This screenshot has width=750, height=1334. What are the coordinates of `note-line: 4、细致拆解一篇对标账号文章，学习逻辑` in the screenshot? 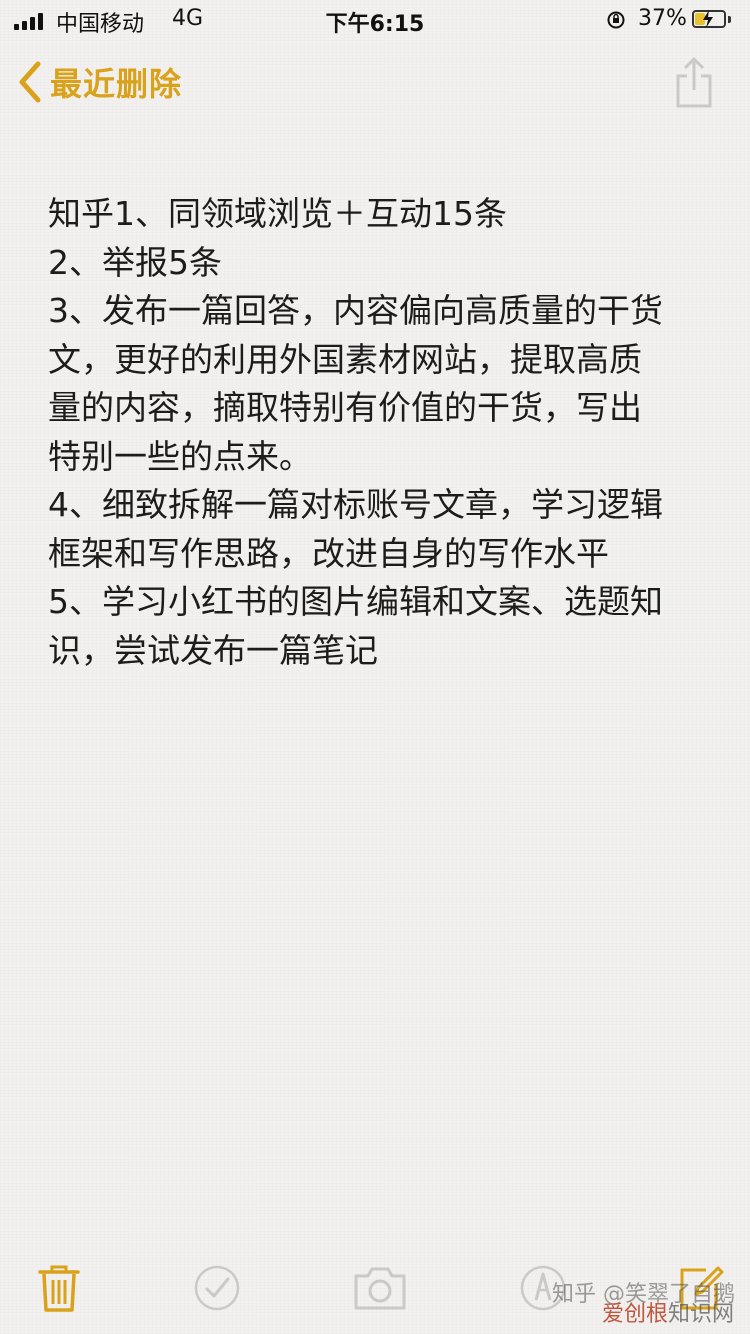 It's located at (355, 504).